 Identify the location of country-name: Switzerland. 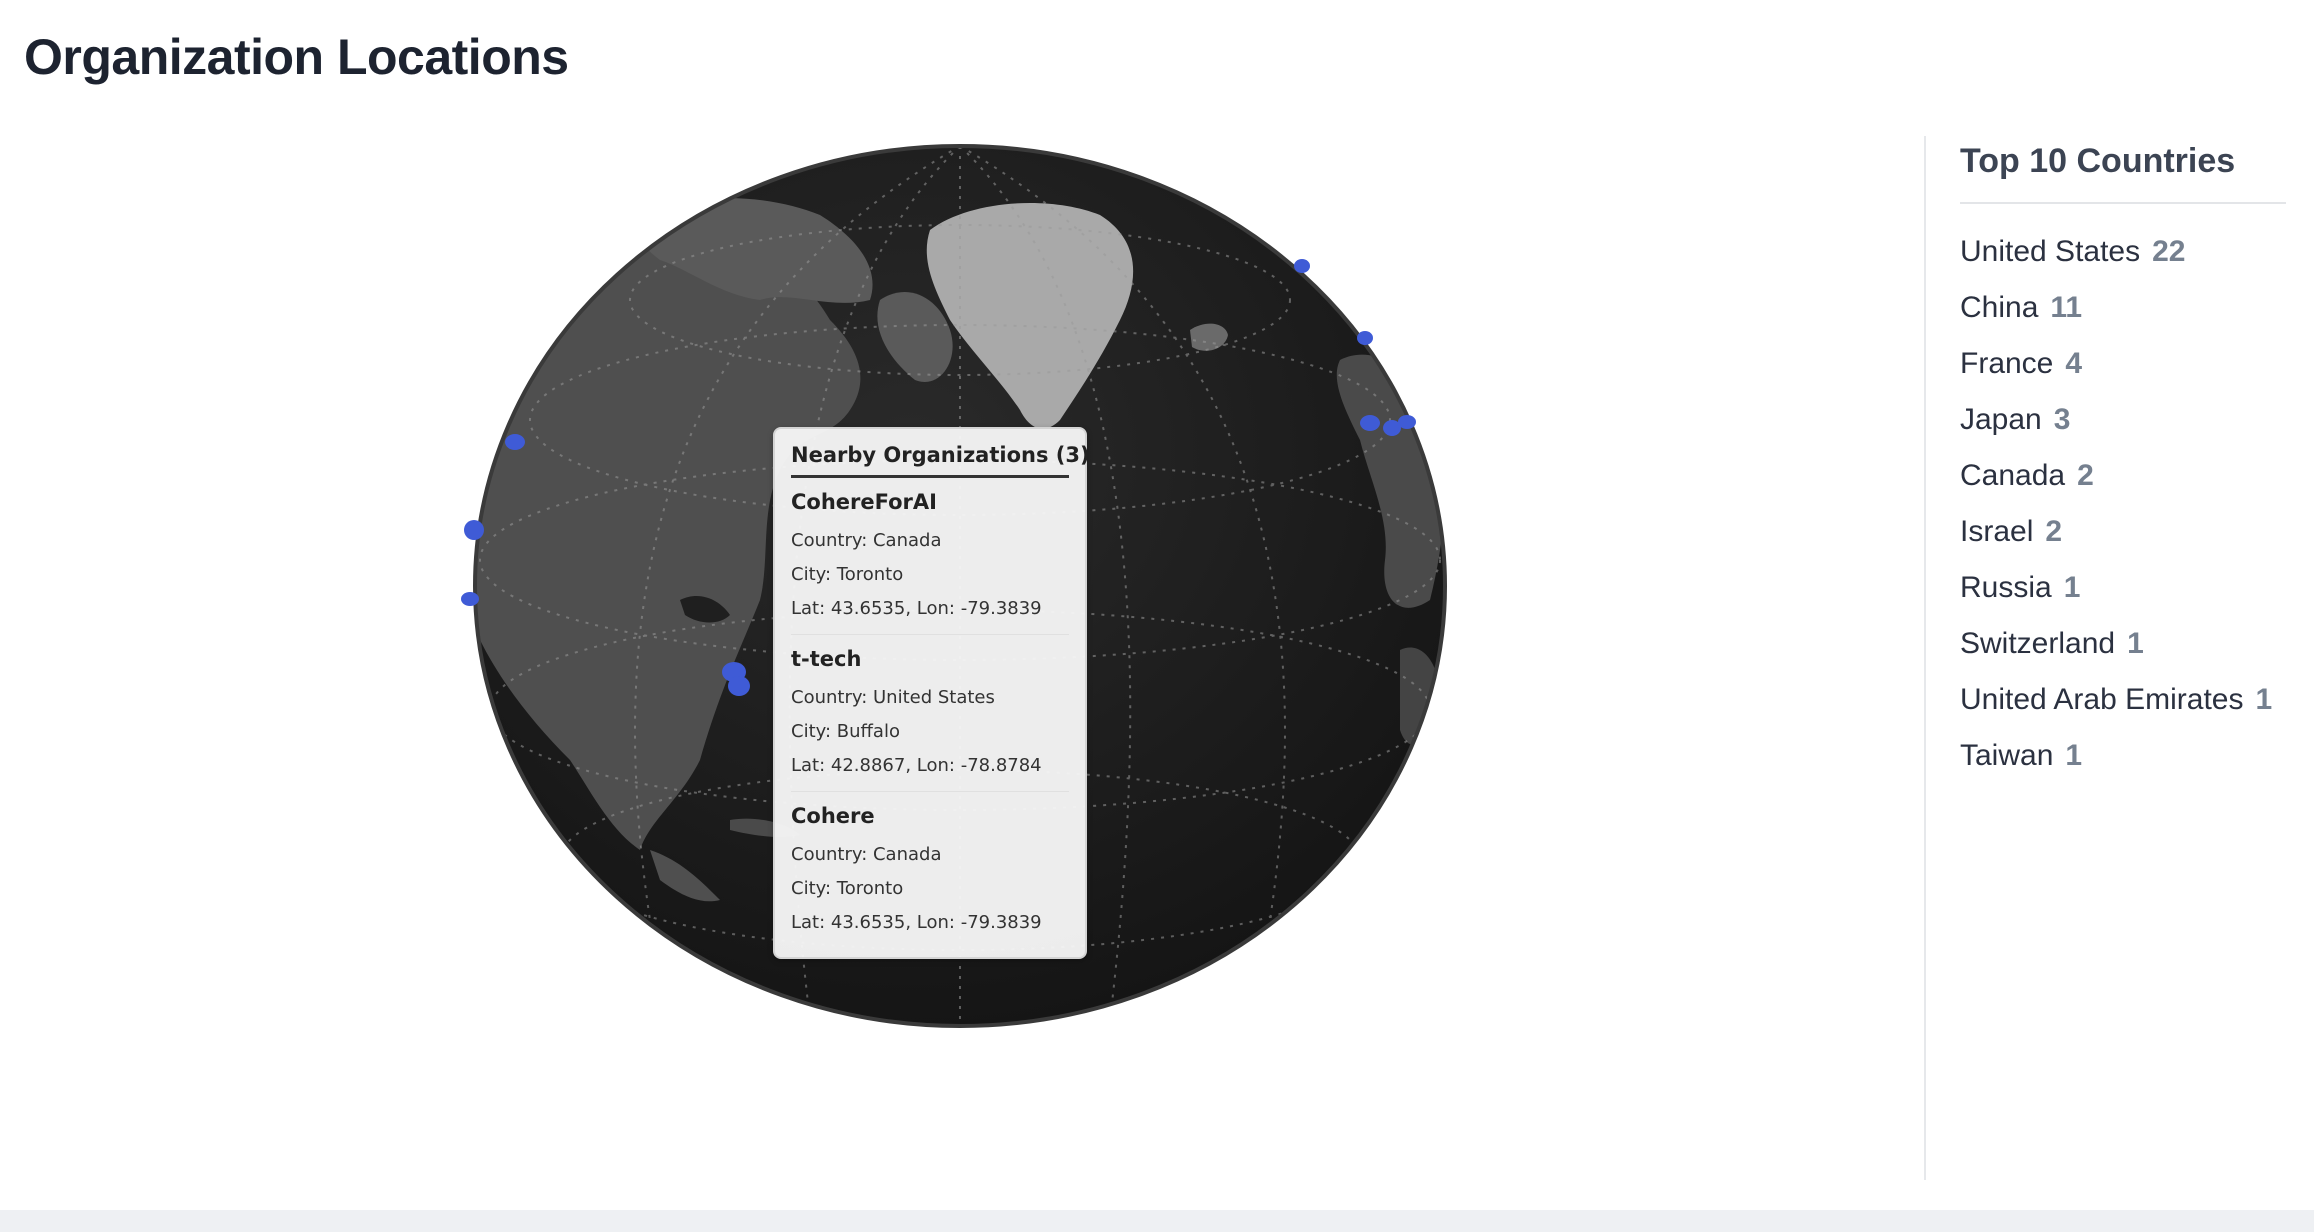
(2038, 643).